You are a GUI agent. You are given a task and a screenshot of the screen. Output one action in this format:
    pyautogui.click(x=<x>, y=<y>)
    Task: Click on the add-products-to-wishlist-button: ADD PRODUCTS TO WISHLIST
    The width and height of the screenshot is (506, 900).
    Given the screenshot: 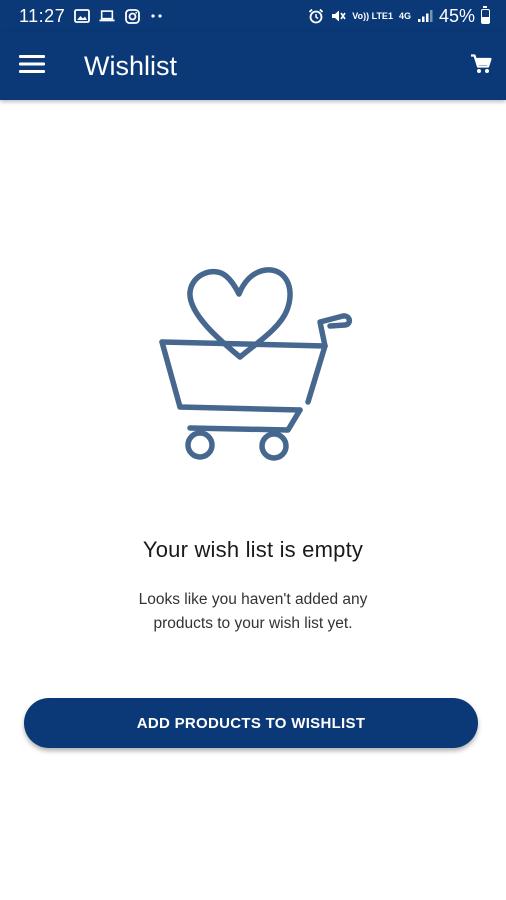 What is the action you would take?
    pyautogui.click(x=251, y=723)
    